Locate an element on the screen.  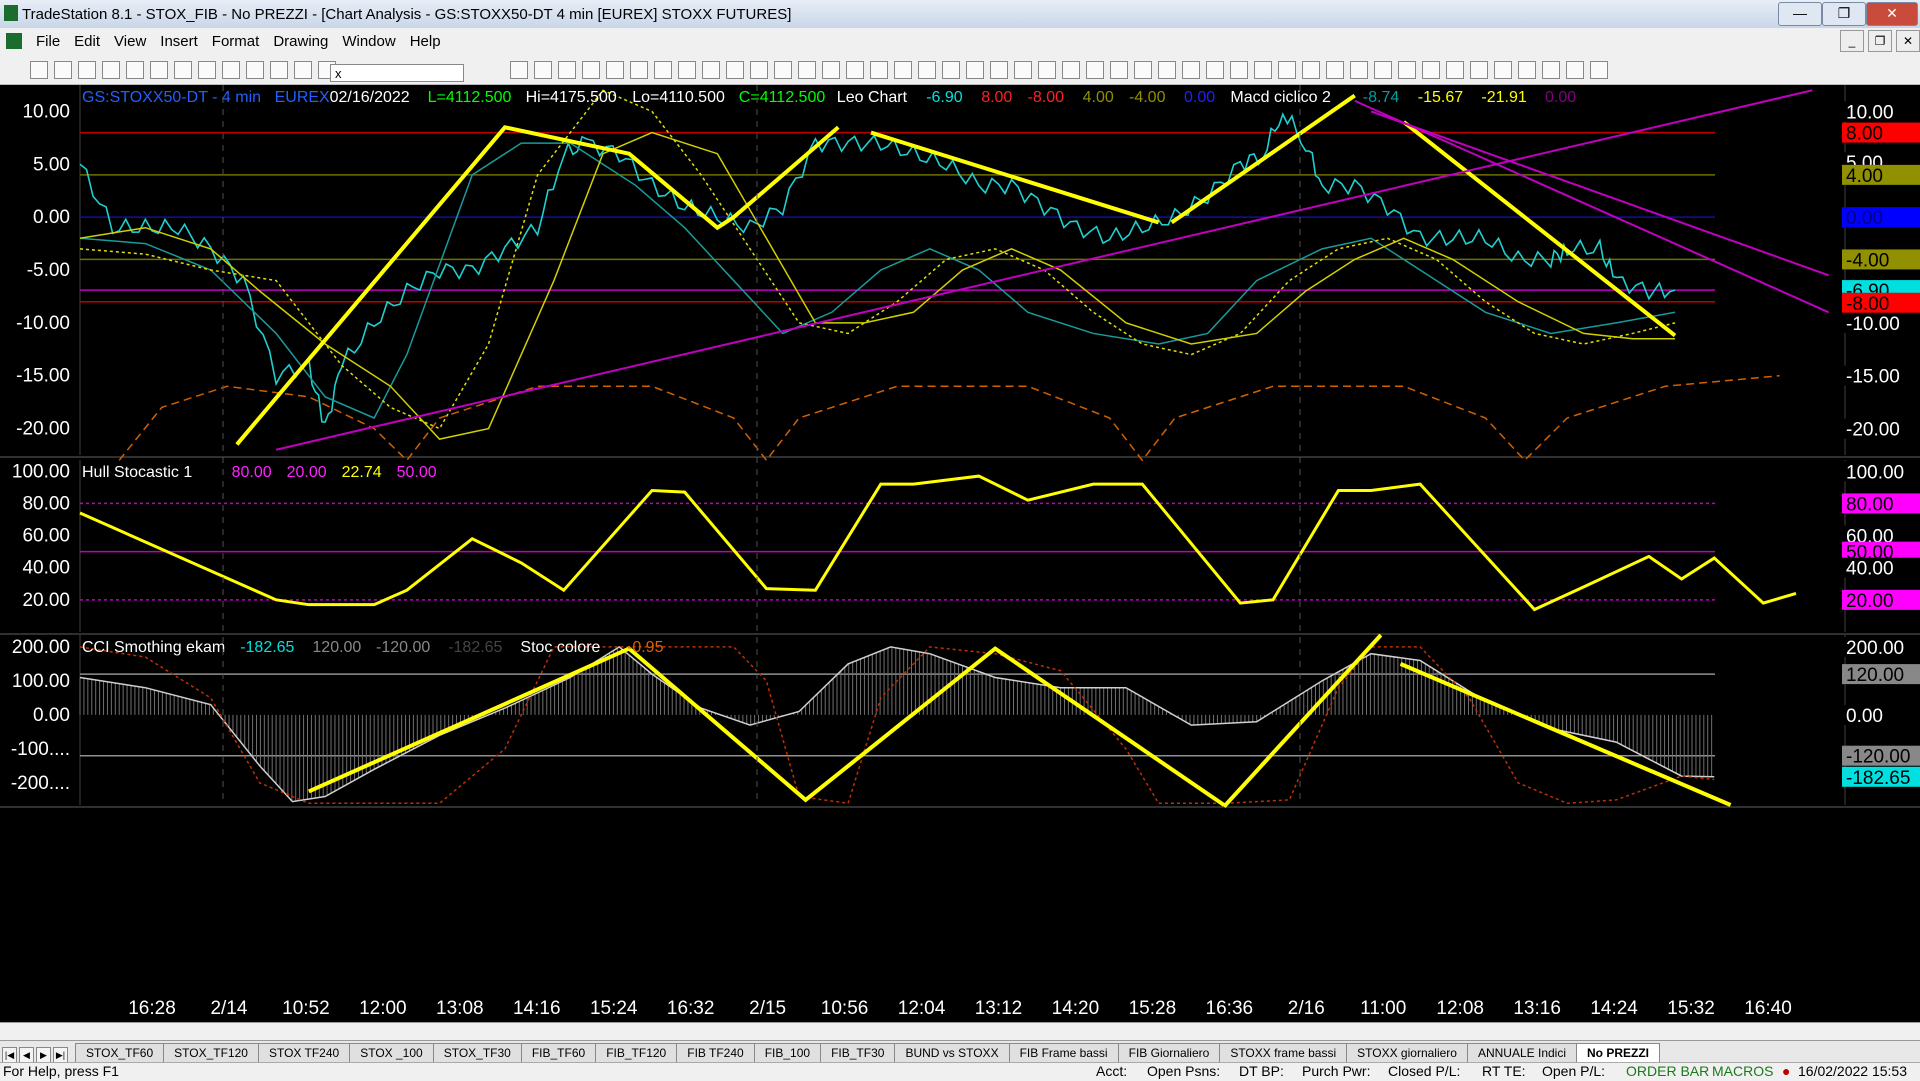
horizontal-scrollbar is located at coordinates (960, 1031).